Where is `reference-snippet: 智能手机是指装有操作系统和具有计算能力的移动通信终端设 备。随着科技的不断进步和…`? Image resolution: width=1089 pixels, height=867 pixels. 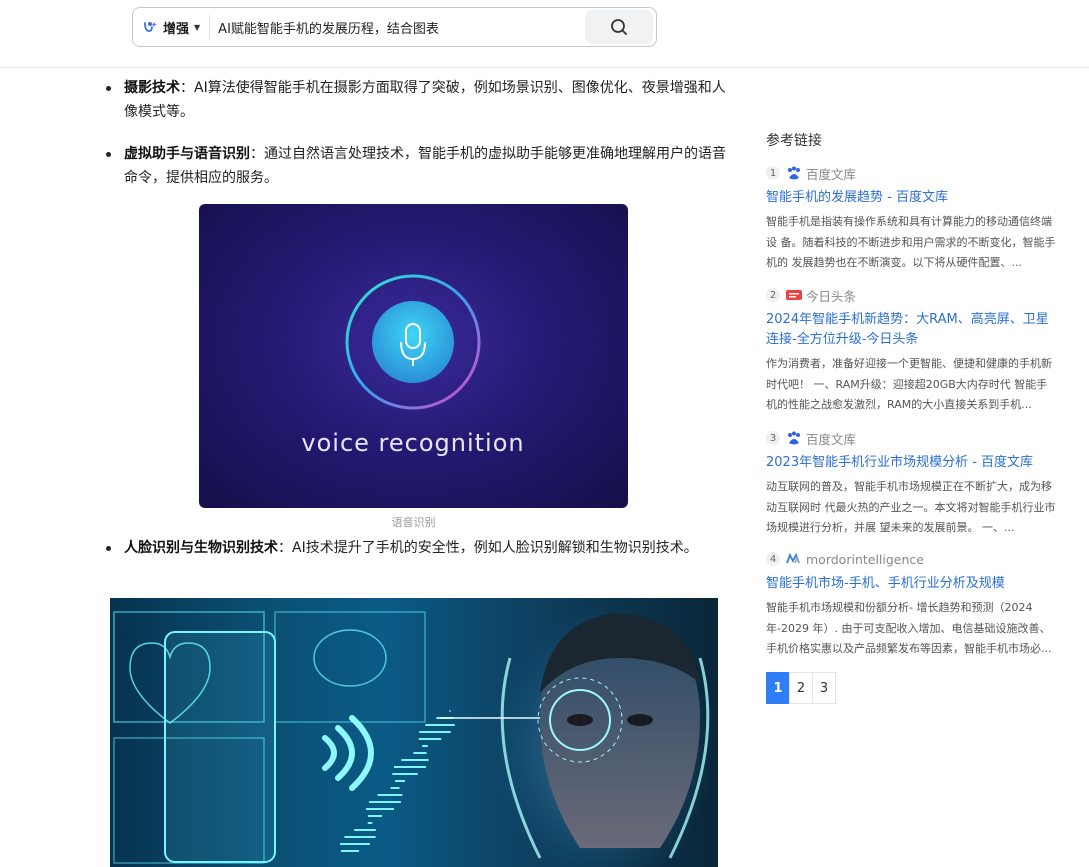
reference-snippet: 智能手机是指装有操作系统和具有计算能力的移动通信终端设 备。随着科技的不断进步和… is located at coordinates (911, 242).